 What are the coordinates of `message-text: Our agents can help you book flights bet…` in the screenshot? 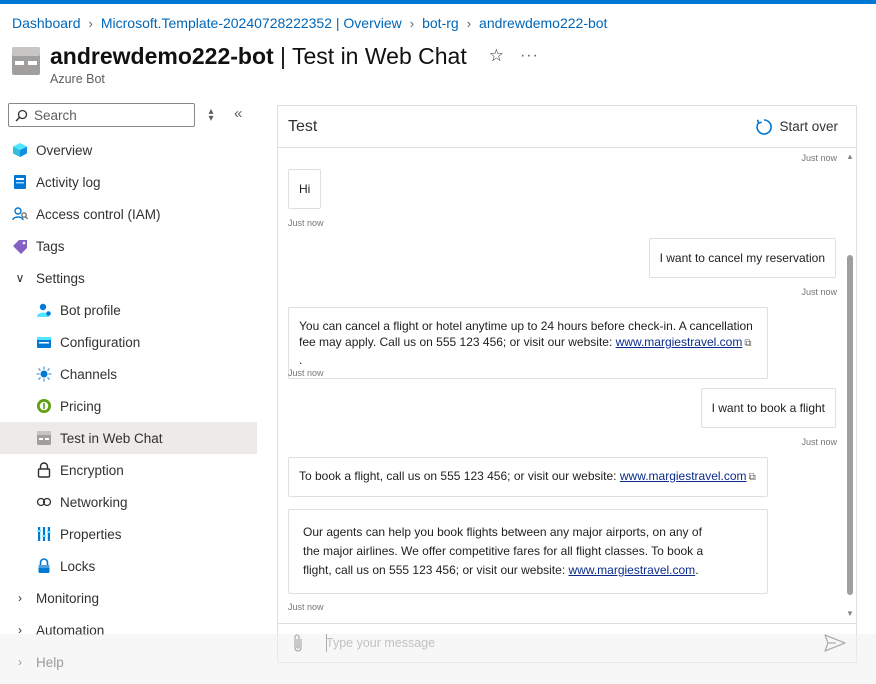 It's located at (502, 532).